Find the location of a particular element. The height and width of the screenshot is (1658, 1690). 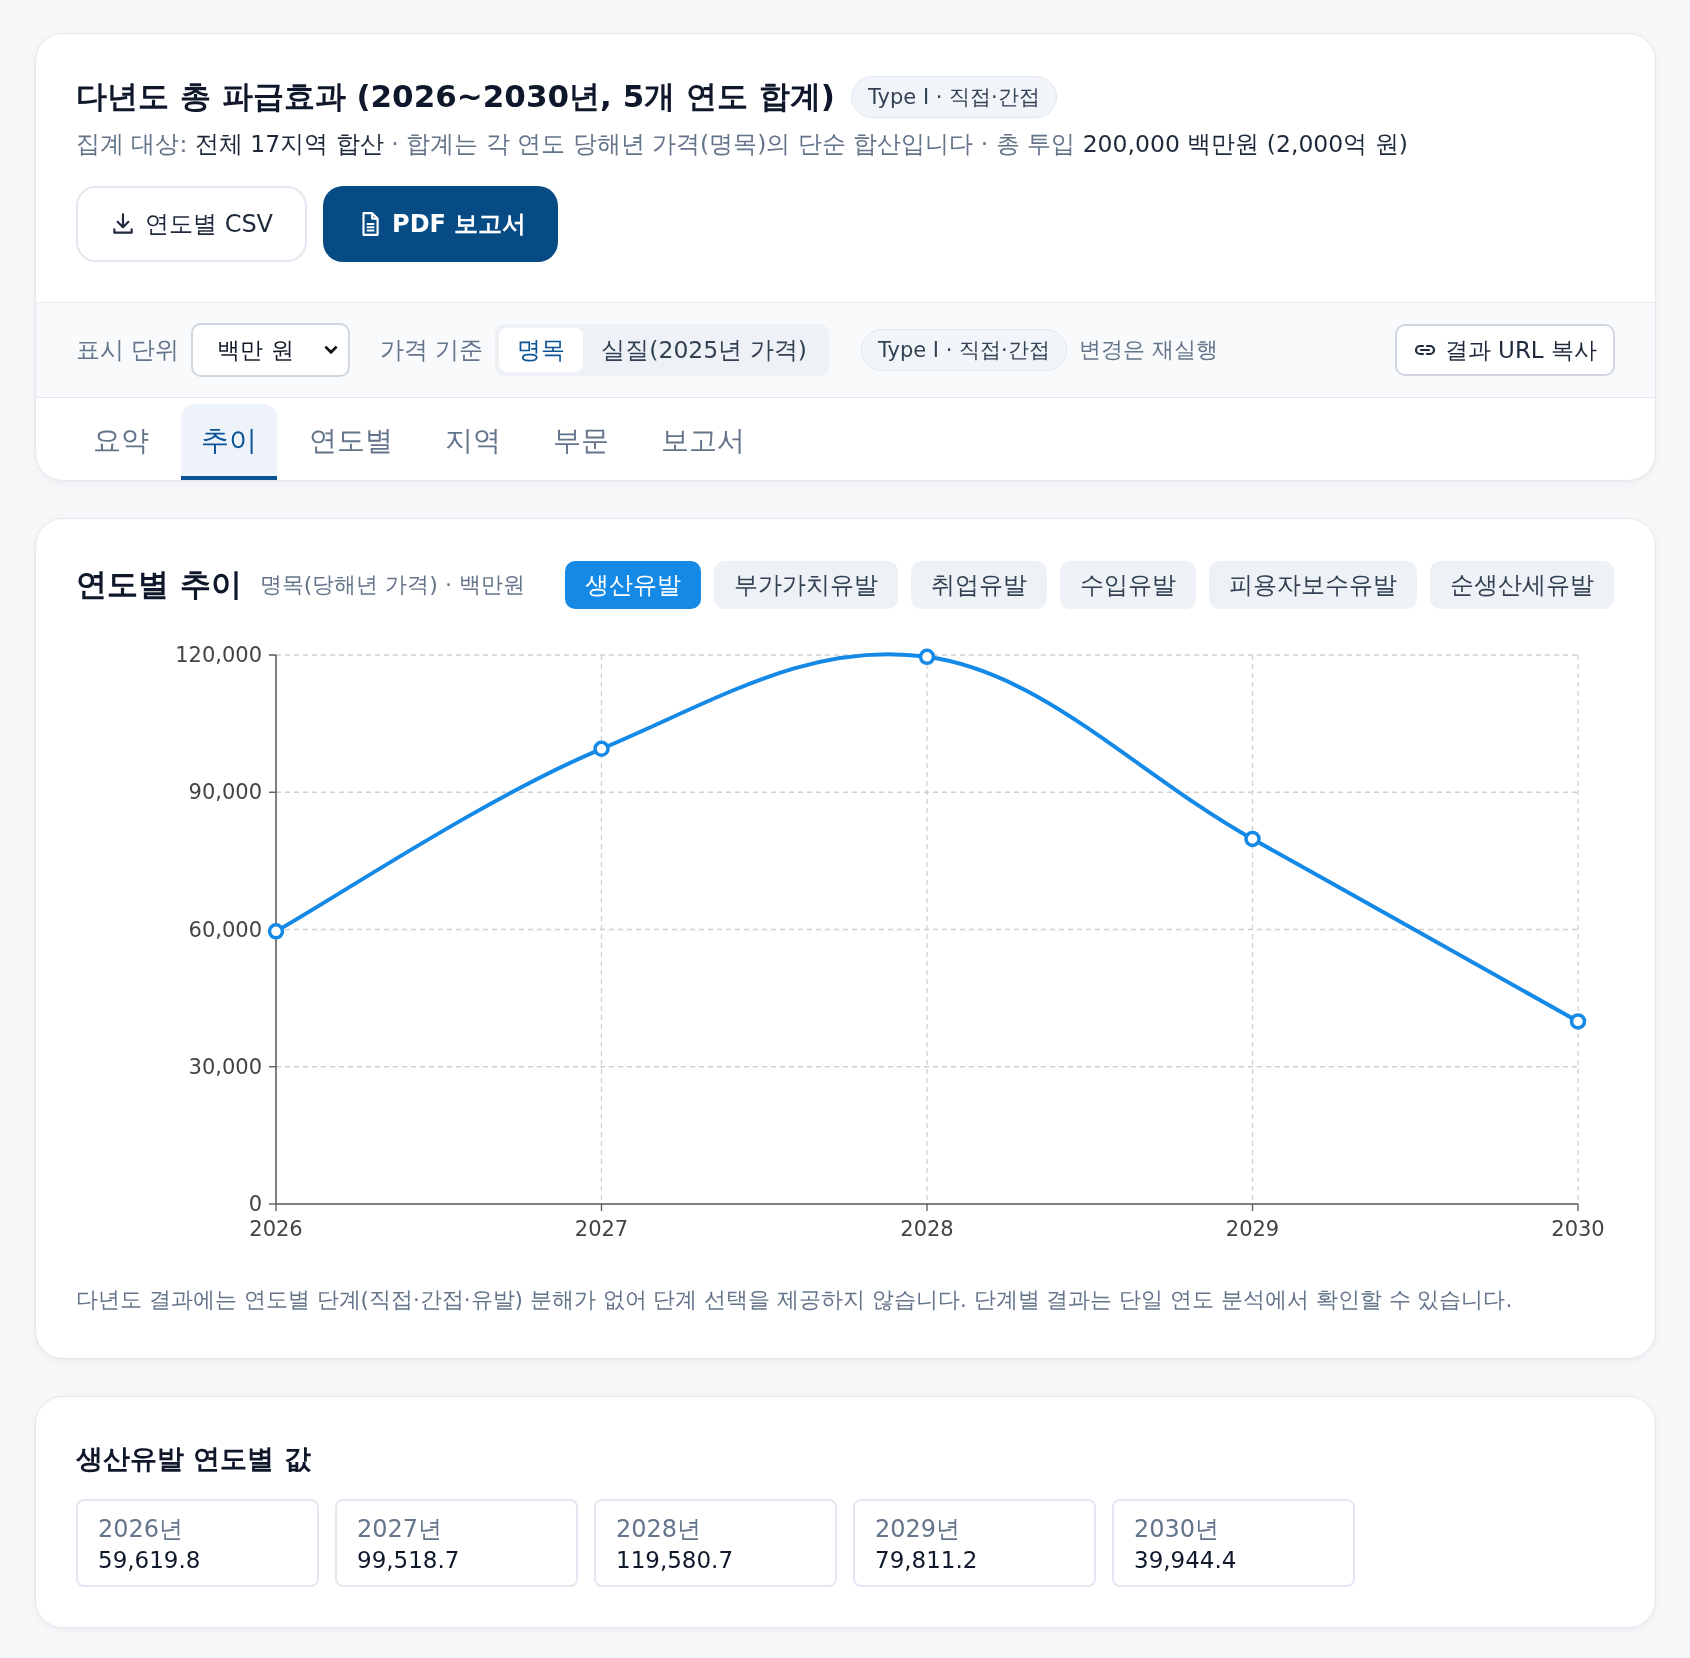

year-label: 2028년 is located at coordinates (659, 1529).